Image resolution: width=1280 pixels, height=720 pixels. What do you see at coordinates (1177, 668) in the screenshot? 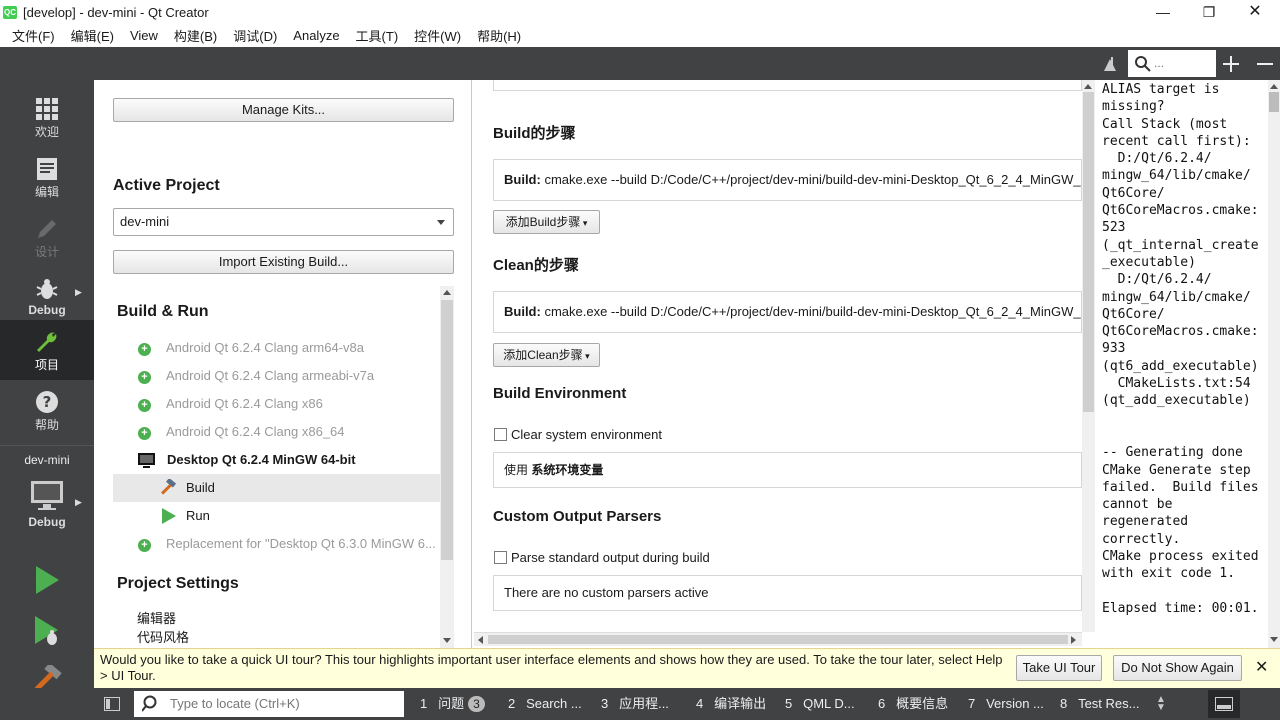
I see `do-not-show-again-button: Do Not Show Again` at bounding box center [1177, 668].